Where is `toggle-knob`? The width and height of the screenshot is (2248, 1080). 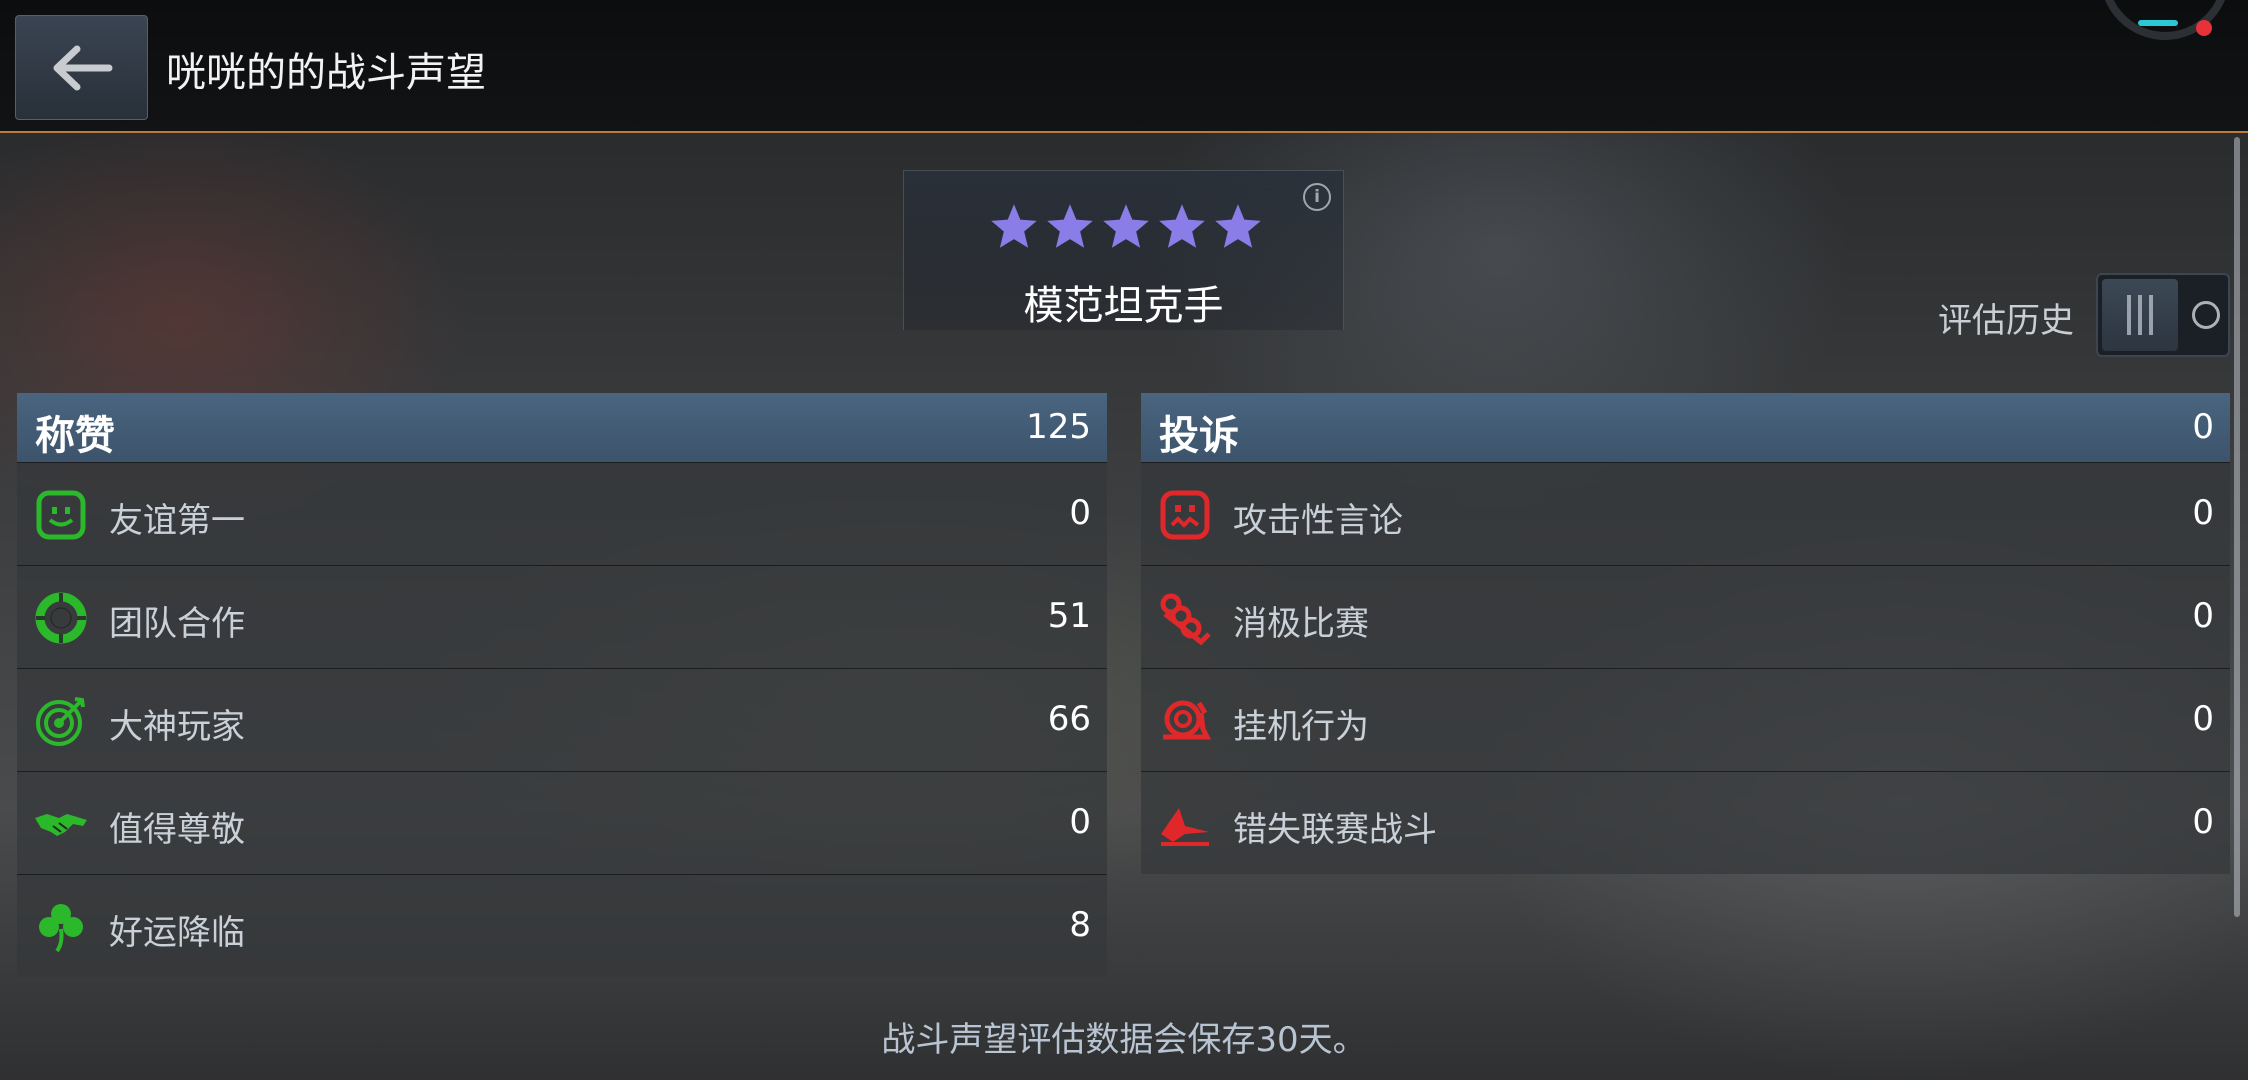 toggle-knob is located at coordinates (2140, 315).